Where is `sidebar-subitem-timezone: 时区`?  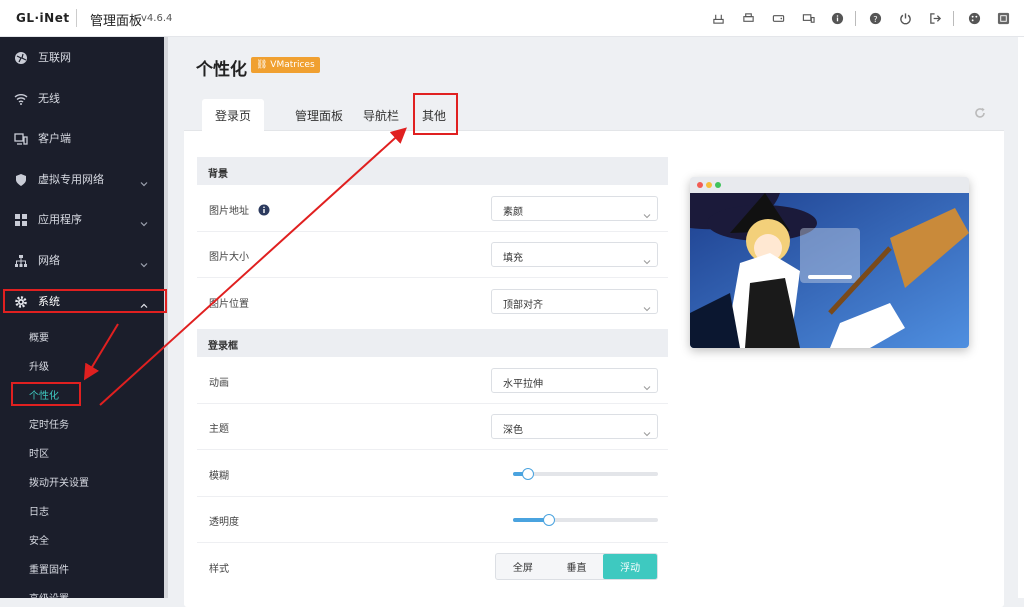
sidebar-subitem-timezone: 时区 is located at coordinates (82, 451).